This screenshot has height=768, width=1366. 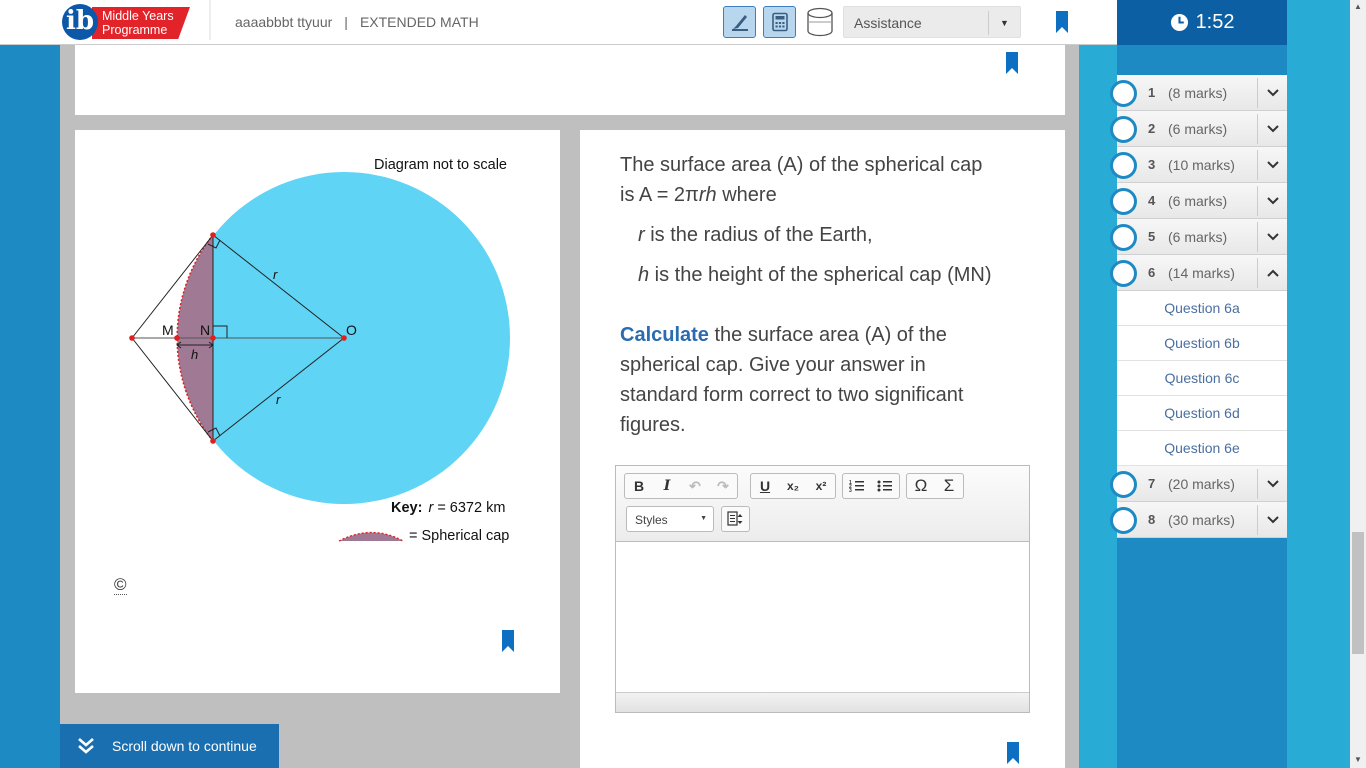 What do you see at coordinates (1152, 200) in the screenshot?
I see `question-number: 4` at bounding box center [1152, 200].